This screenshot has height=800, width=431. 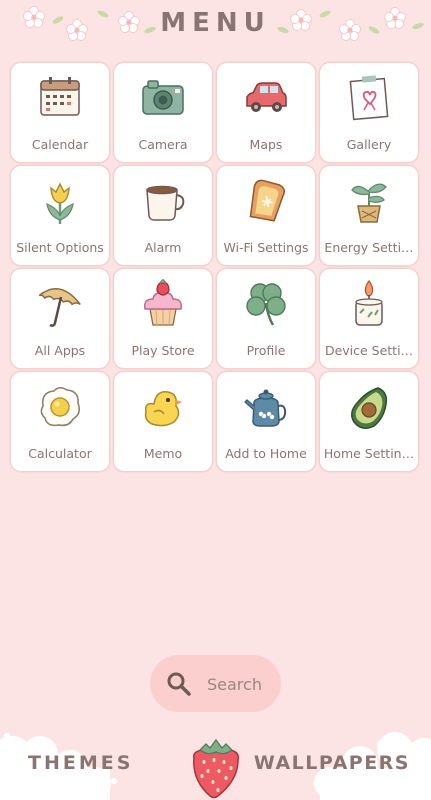 I want to click on search-button: Search, so click(x=215, y=683).